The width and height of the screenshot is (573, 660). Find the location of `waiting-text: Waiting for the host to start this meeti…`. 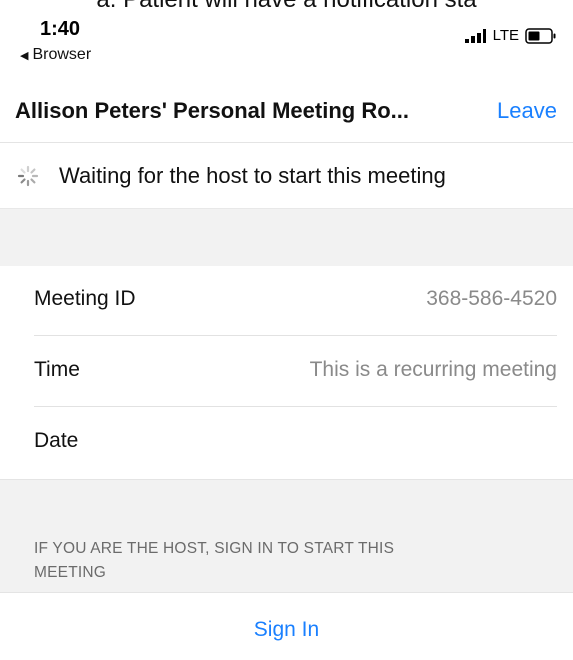

waiting-text: Waiting for the host to start this meeti… is located at coordinates (252, 175).